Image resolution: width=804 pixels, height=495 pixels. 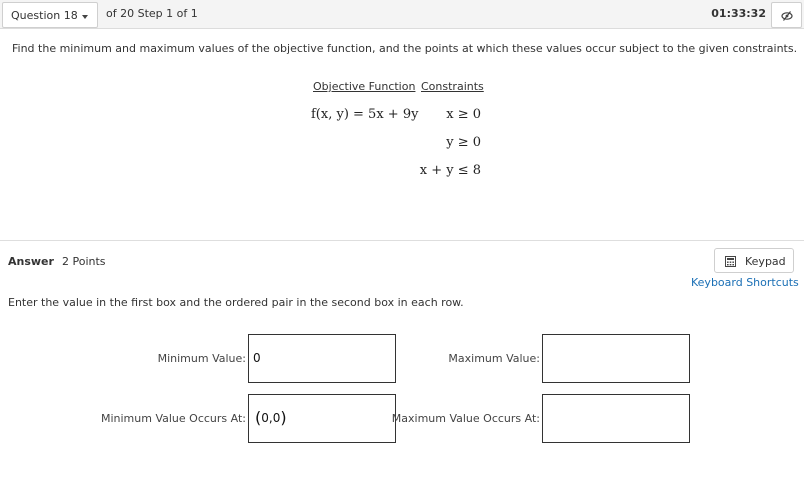 What do you see at coordinates (84, 261) in the screenshot?
I see `points-label: 2 Points` at bounding box center [84, 261].